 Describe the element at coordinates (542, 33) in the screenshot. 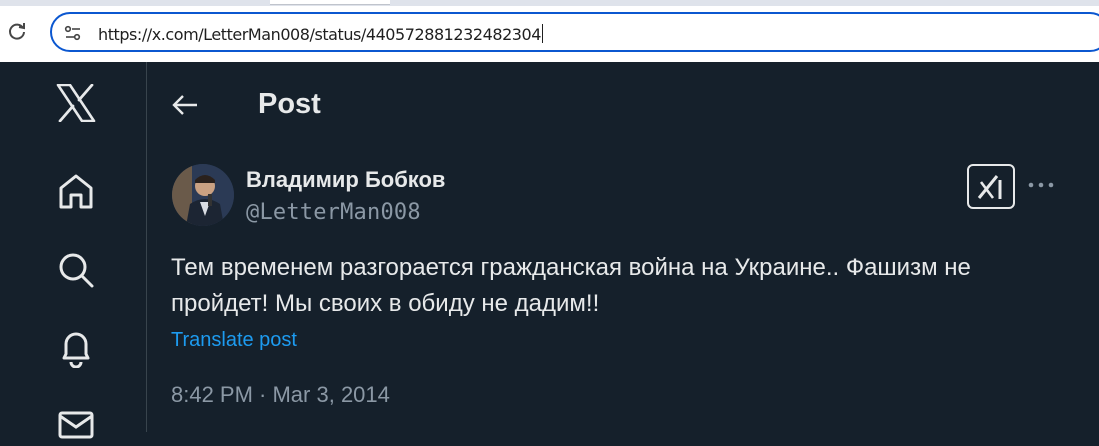

I see `text-caret` at that location.